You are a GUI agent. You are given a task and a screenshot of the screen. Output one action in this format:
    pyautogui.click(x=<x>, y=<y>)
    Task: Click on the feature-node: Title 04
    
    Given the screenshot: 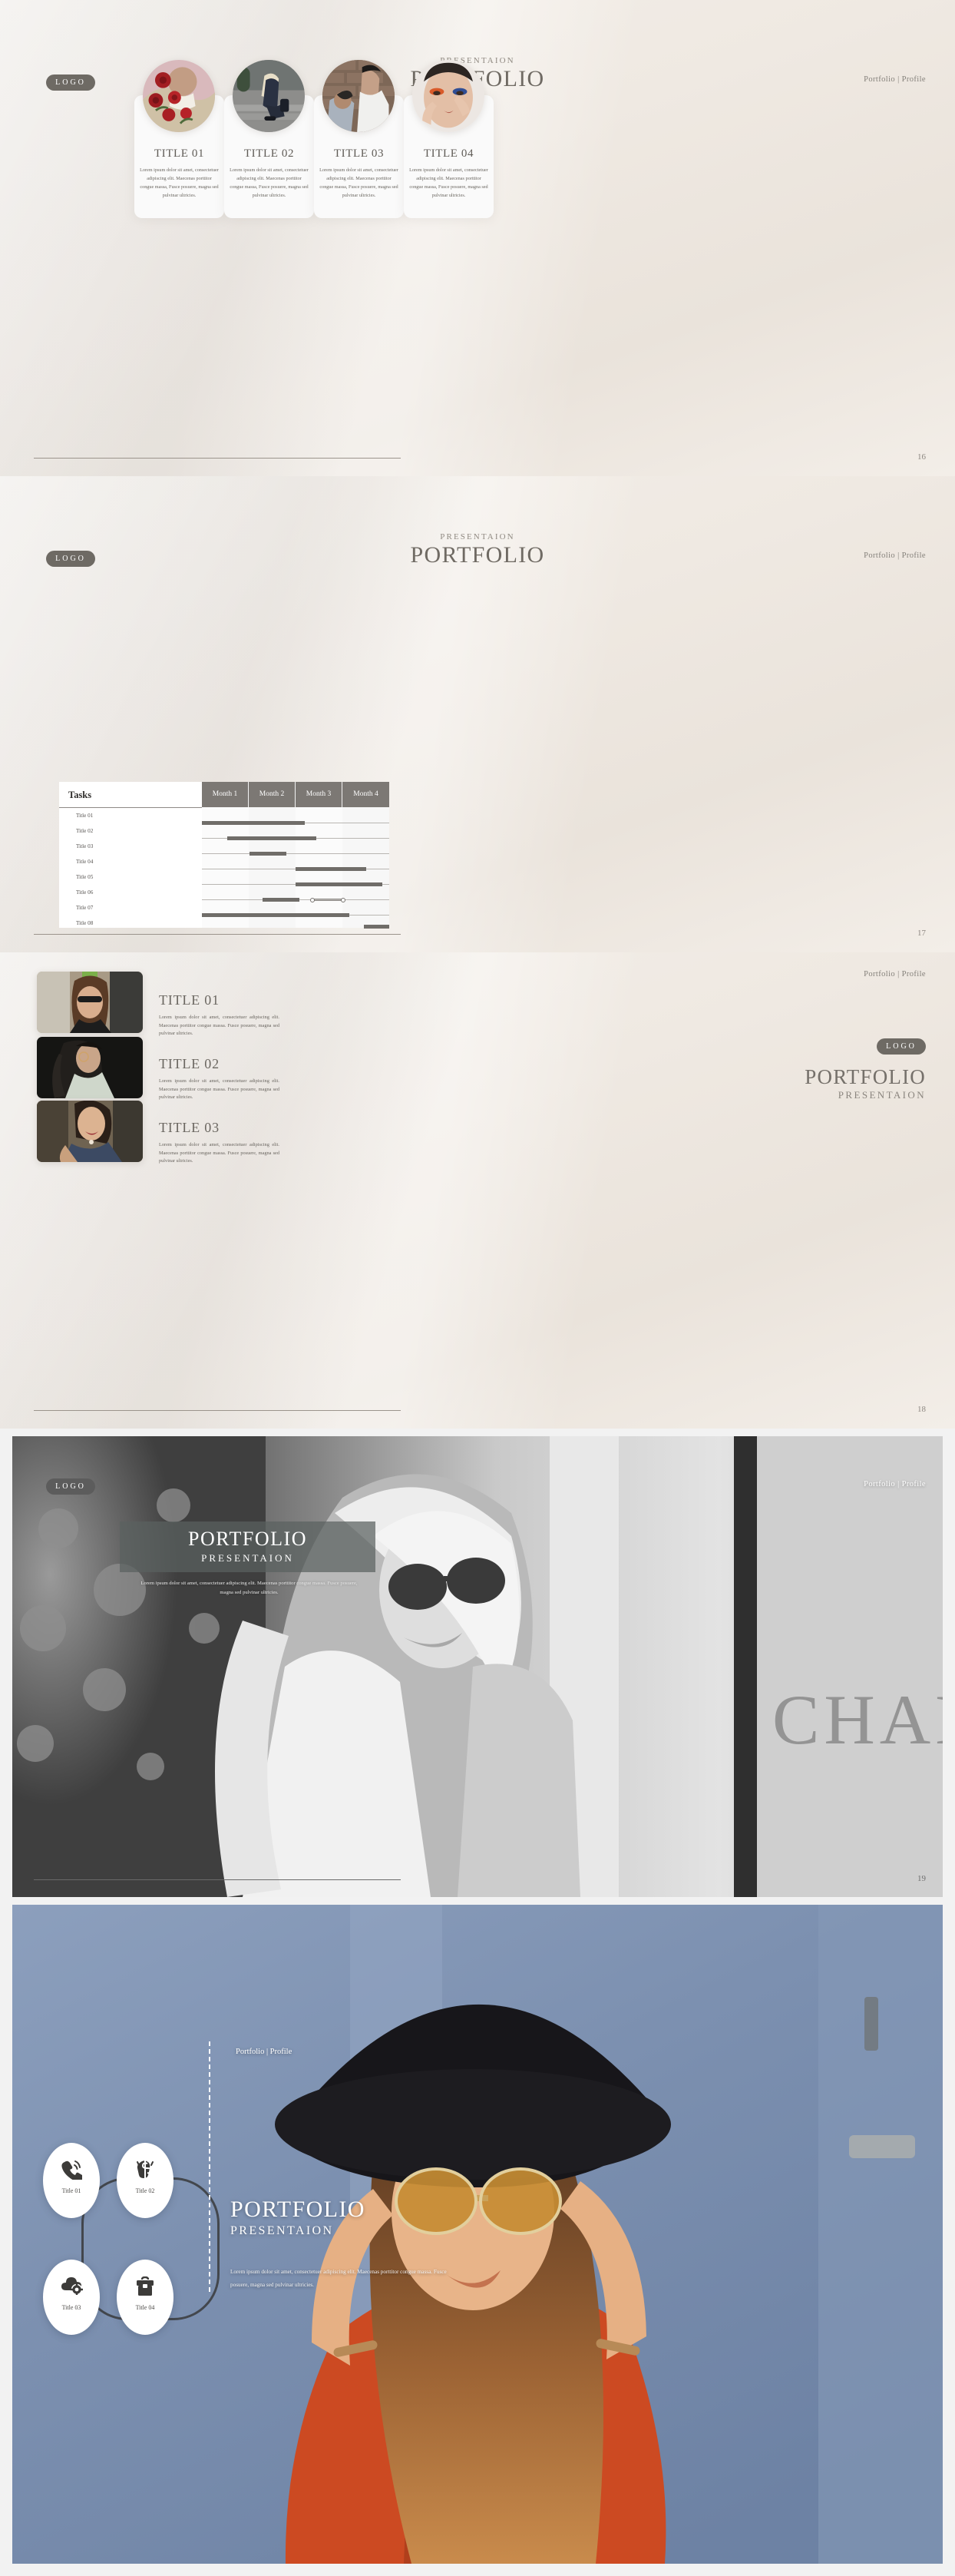 What is the action you would take?
    pyautogui.click(x=145, y=2298)
    